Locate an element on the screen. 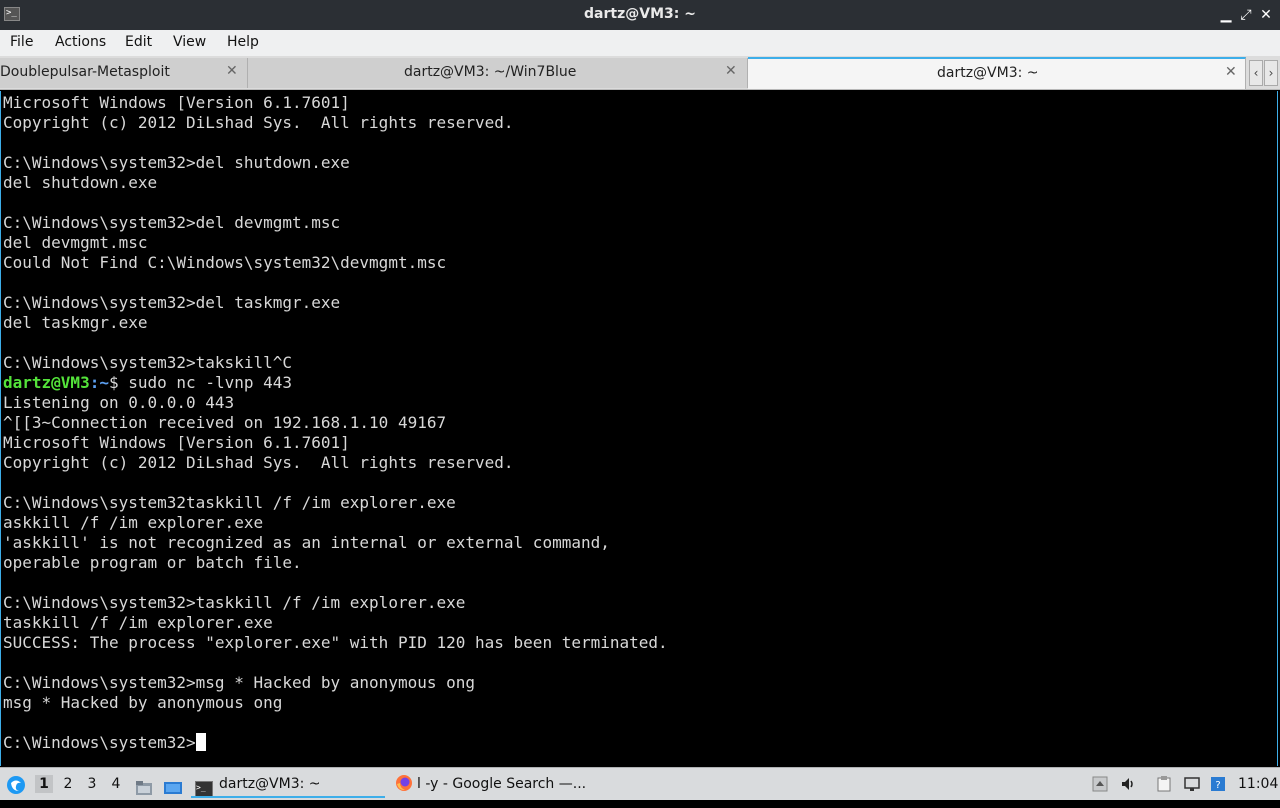 The image size is (1280, 808). tab-label: dartz@VM3: ~ is located at coordinates (988, 73).